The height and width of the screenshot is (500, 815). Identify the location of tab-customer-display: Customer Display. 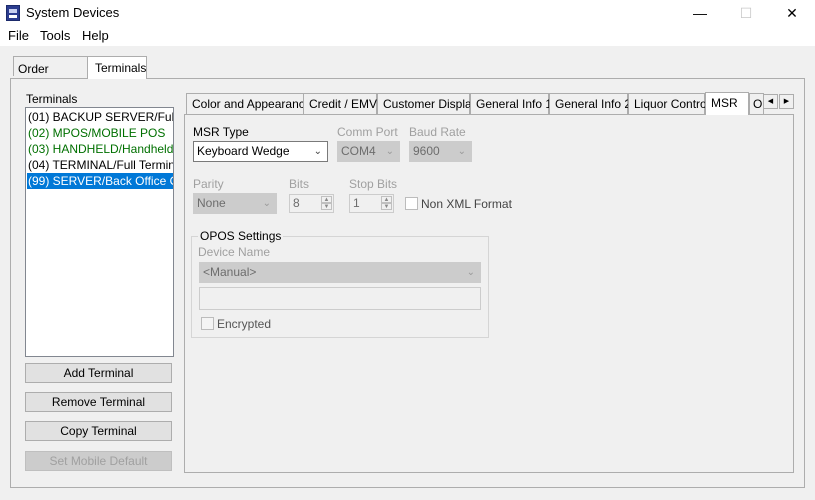
(427, 103).